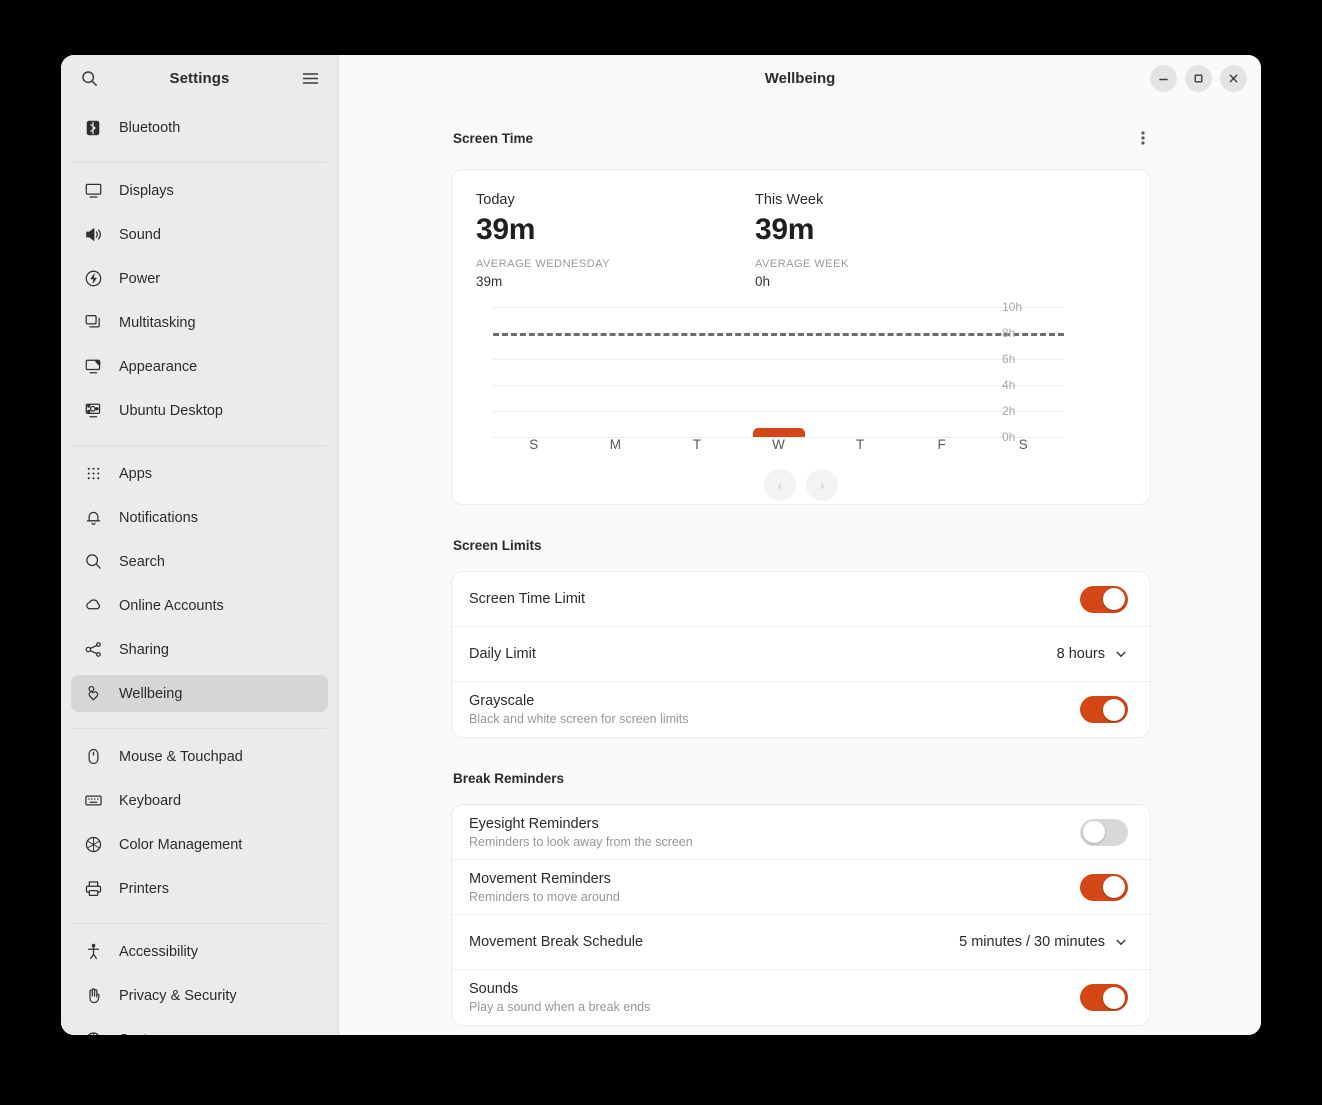  What do you see at coordinates (199, 473) in the screenshot?
I see `sidebar-item-apps: Apps` at bounding box center [199, 473].